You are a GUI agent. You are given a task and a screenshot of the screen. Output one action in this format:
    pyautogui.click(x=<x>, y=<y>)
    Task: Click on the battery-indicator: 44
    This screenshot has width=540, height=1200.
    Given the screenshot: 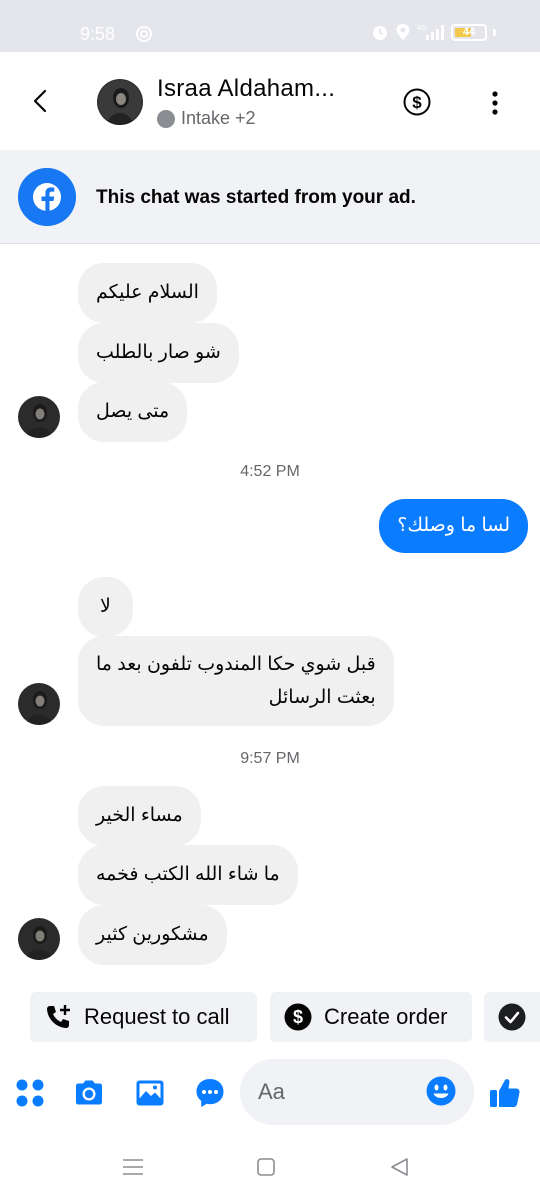 What is the action you would take?
    pyautogui.click(x=469, y=32)
    